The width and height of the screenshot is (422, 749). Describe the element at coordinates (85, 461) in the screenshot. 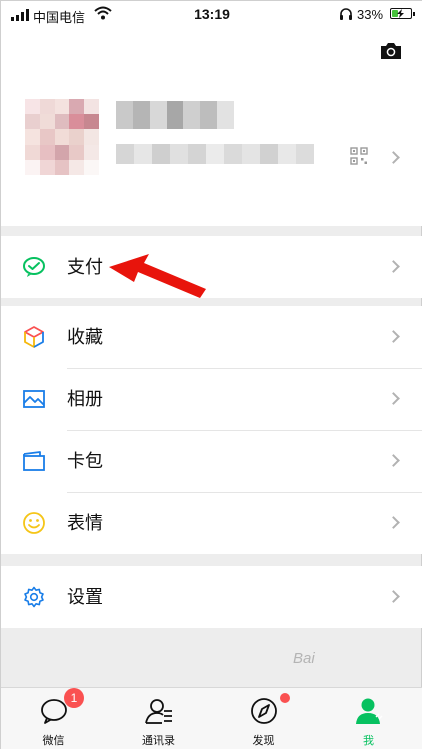

I see `menu-item-label: 卡包` at that location.